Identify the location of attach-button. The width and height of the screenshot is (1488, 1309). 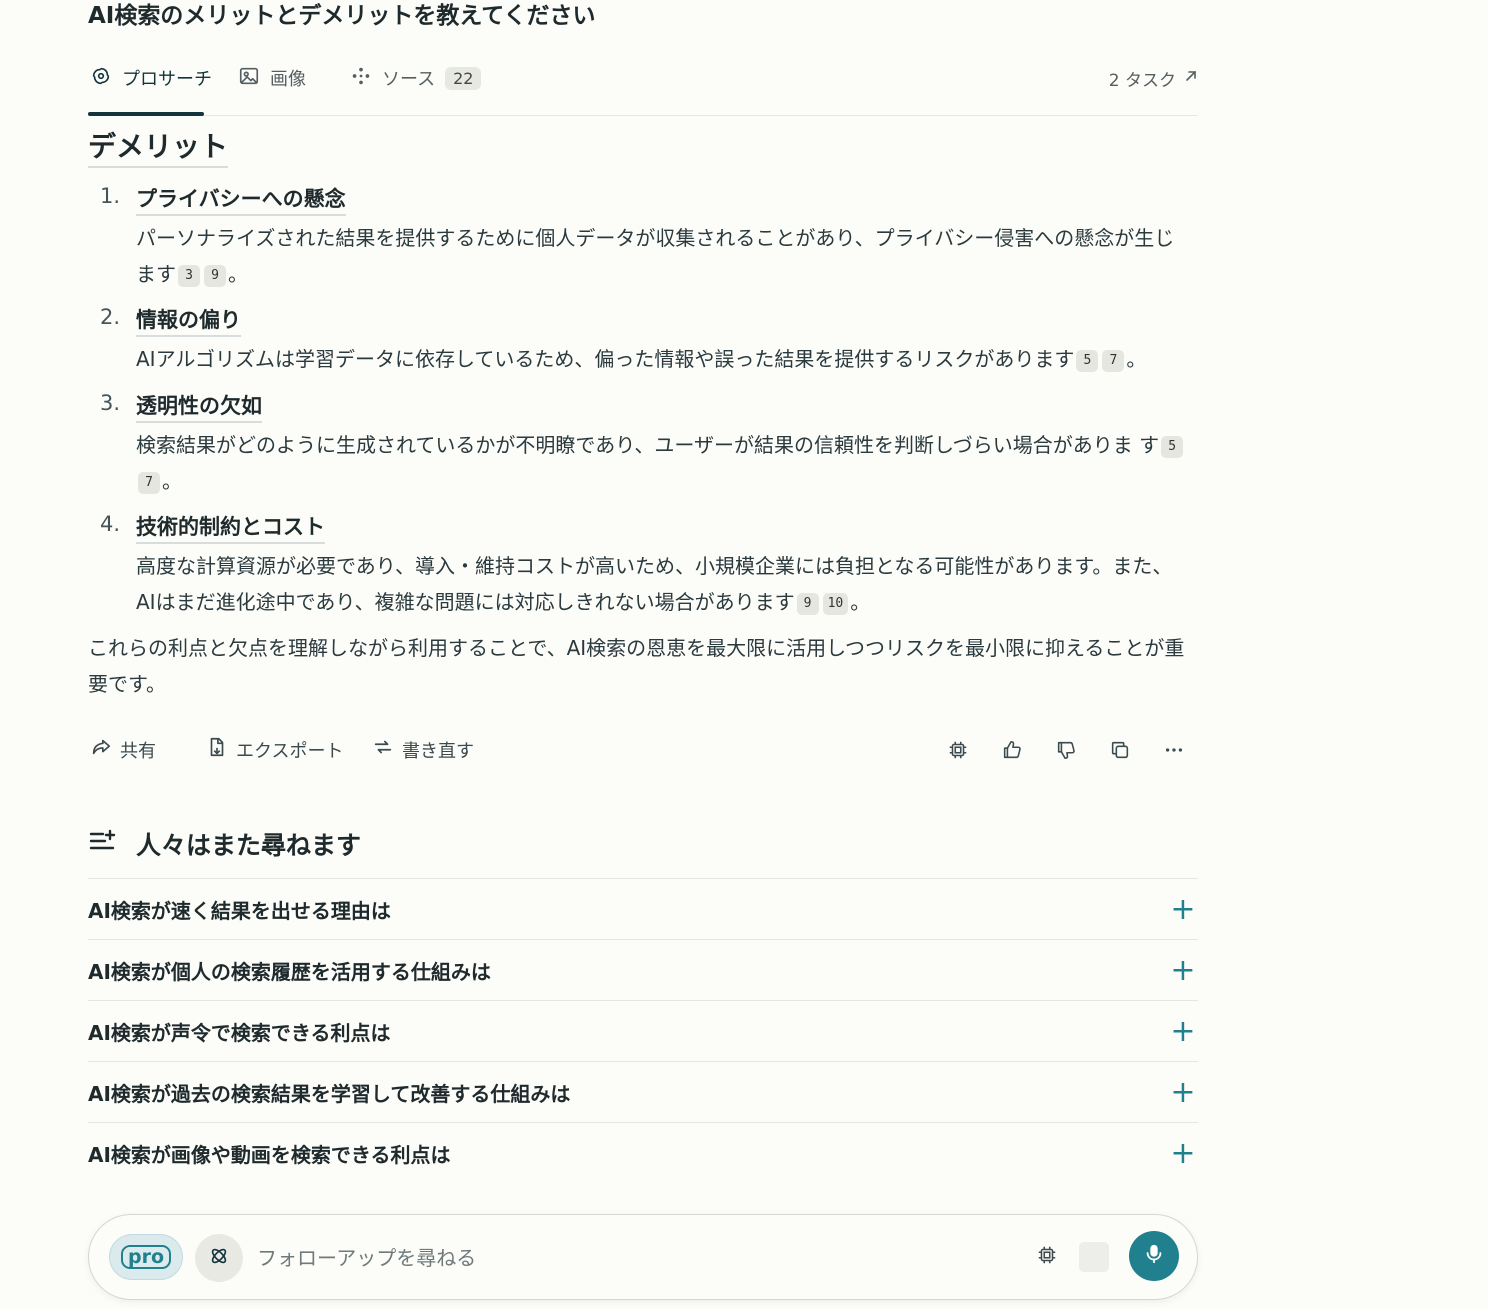
(1094, 1257).